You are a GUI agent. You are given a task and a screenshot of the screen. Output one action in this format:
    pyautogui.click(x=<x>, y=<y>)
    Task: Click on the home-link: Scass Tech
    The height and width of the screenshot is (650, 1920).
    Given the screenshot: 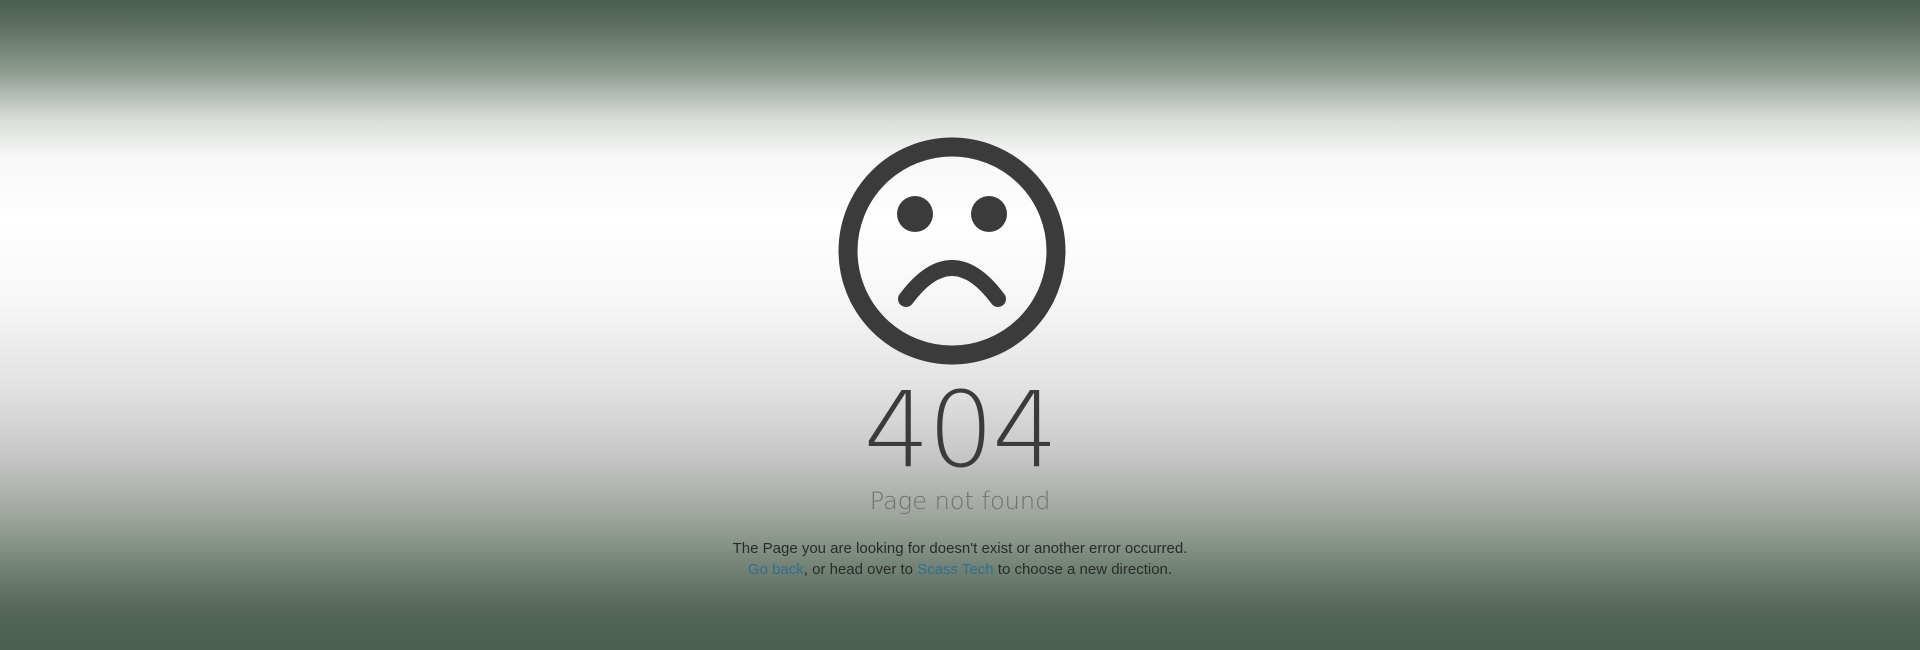 What is the action you would take?
    pyautogui.click(x=955, y=569)
    